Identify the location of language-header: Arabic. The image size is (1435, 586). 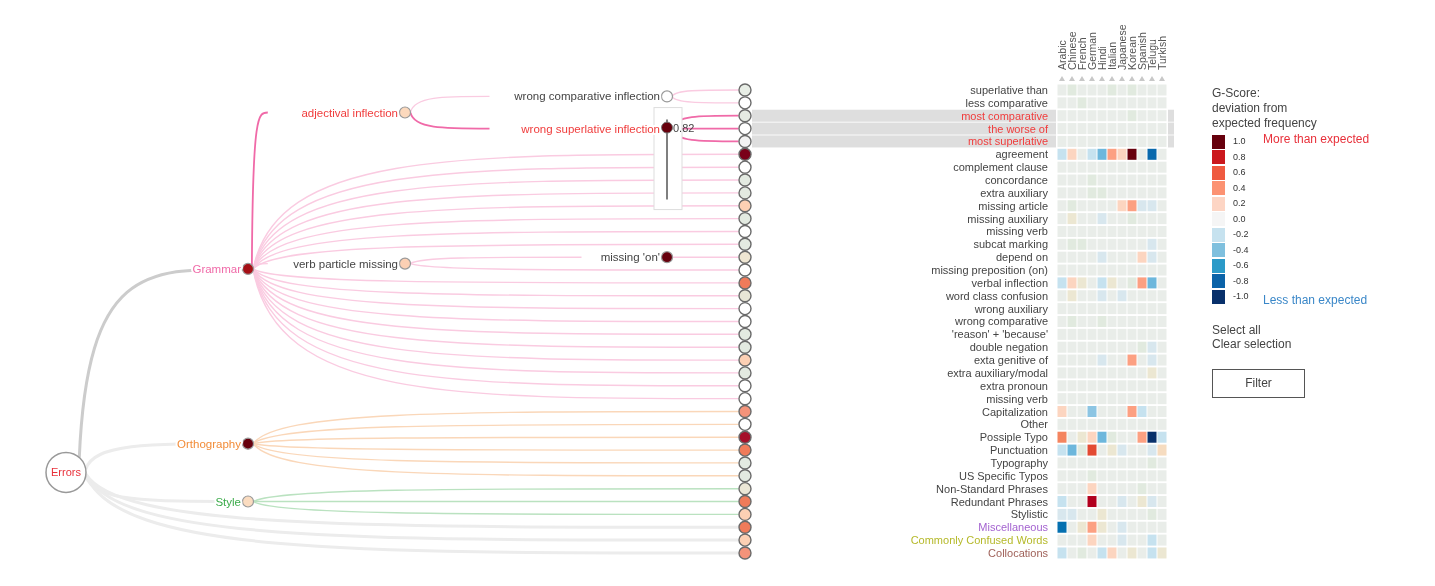
(1062, 55).